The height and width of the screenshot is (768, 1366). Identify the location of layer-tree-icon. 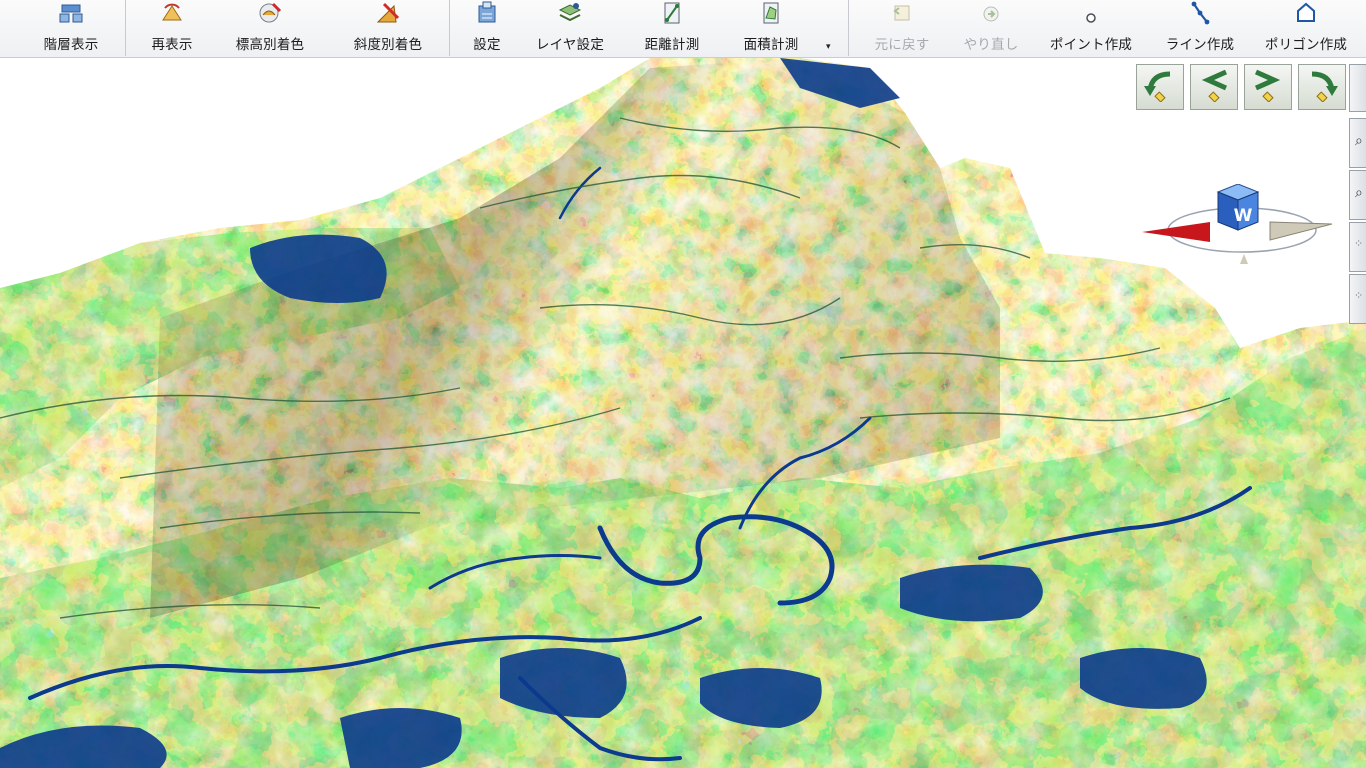
(71, 16).